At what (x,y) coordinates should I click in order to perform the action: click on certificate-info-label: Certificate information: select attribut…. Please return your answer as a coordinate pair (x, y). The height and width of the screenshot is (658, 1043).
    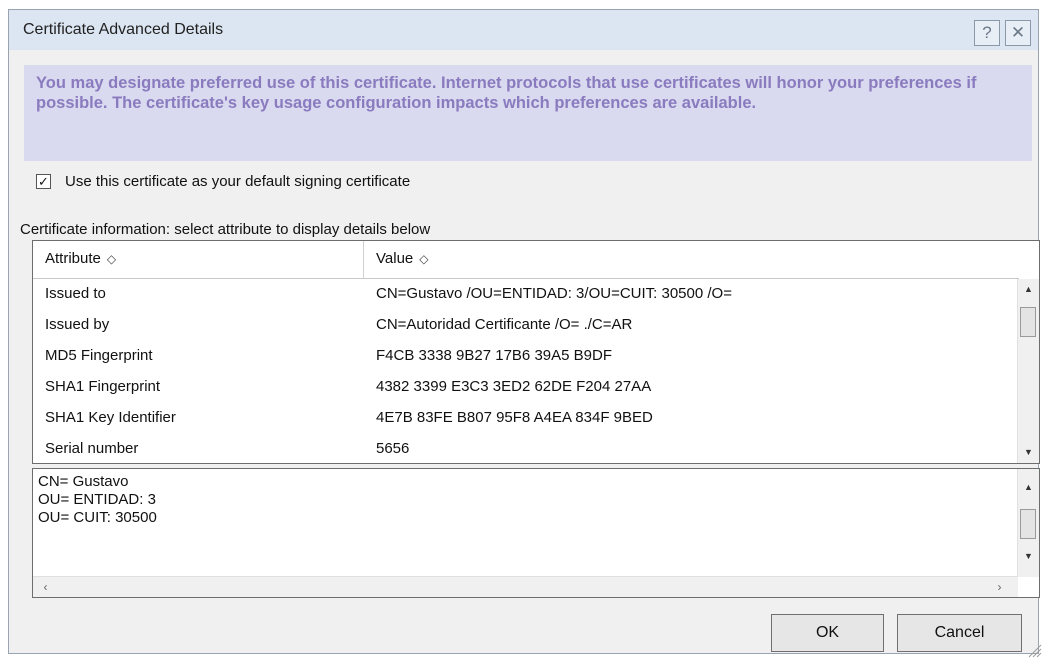
    Looking at the image, I should click on (225, 229).